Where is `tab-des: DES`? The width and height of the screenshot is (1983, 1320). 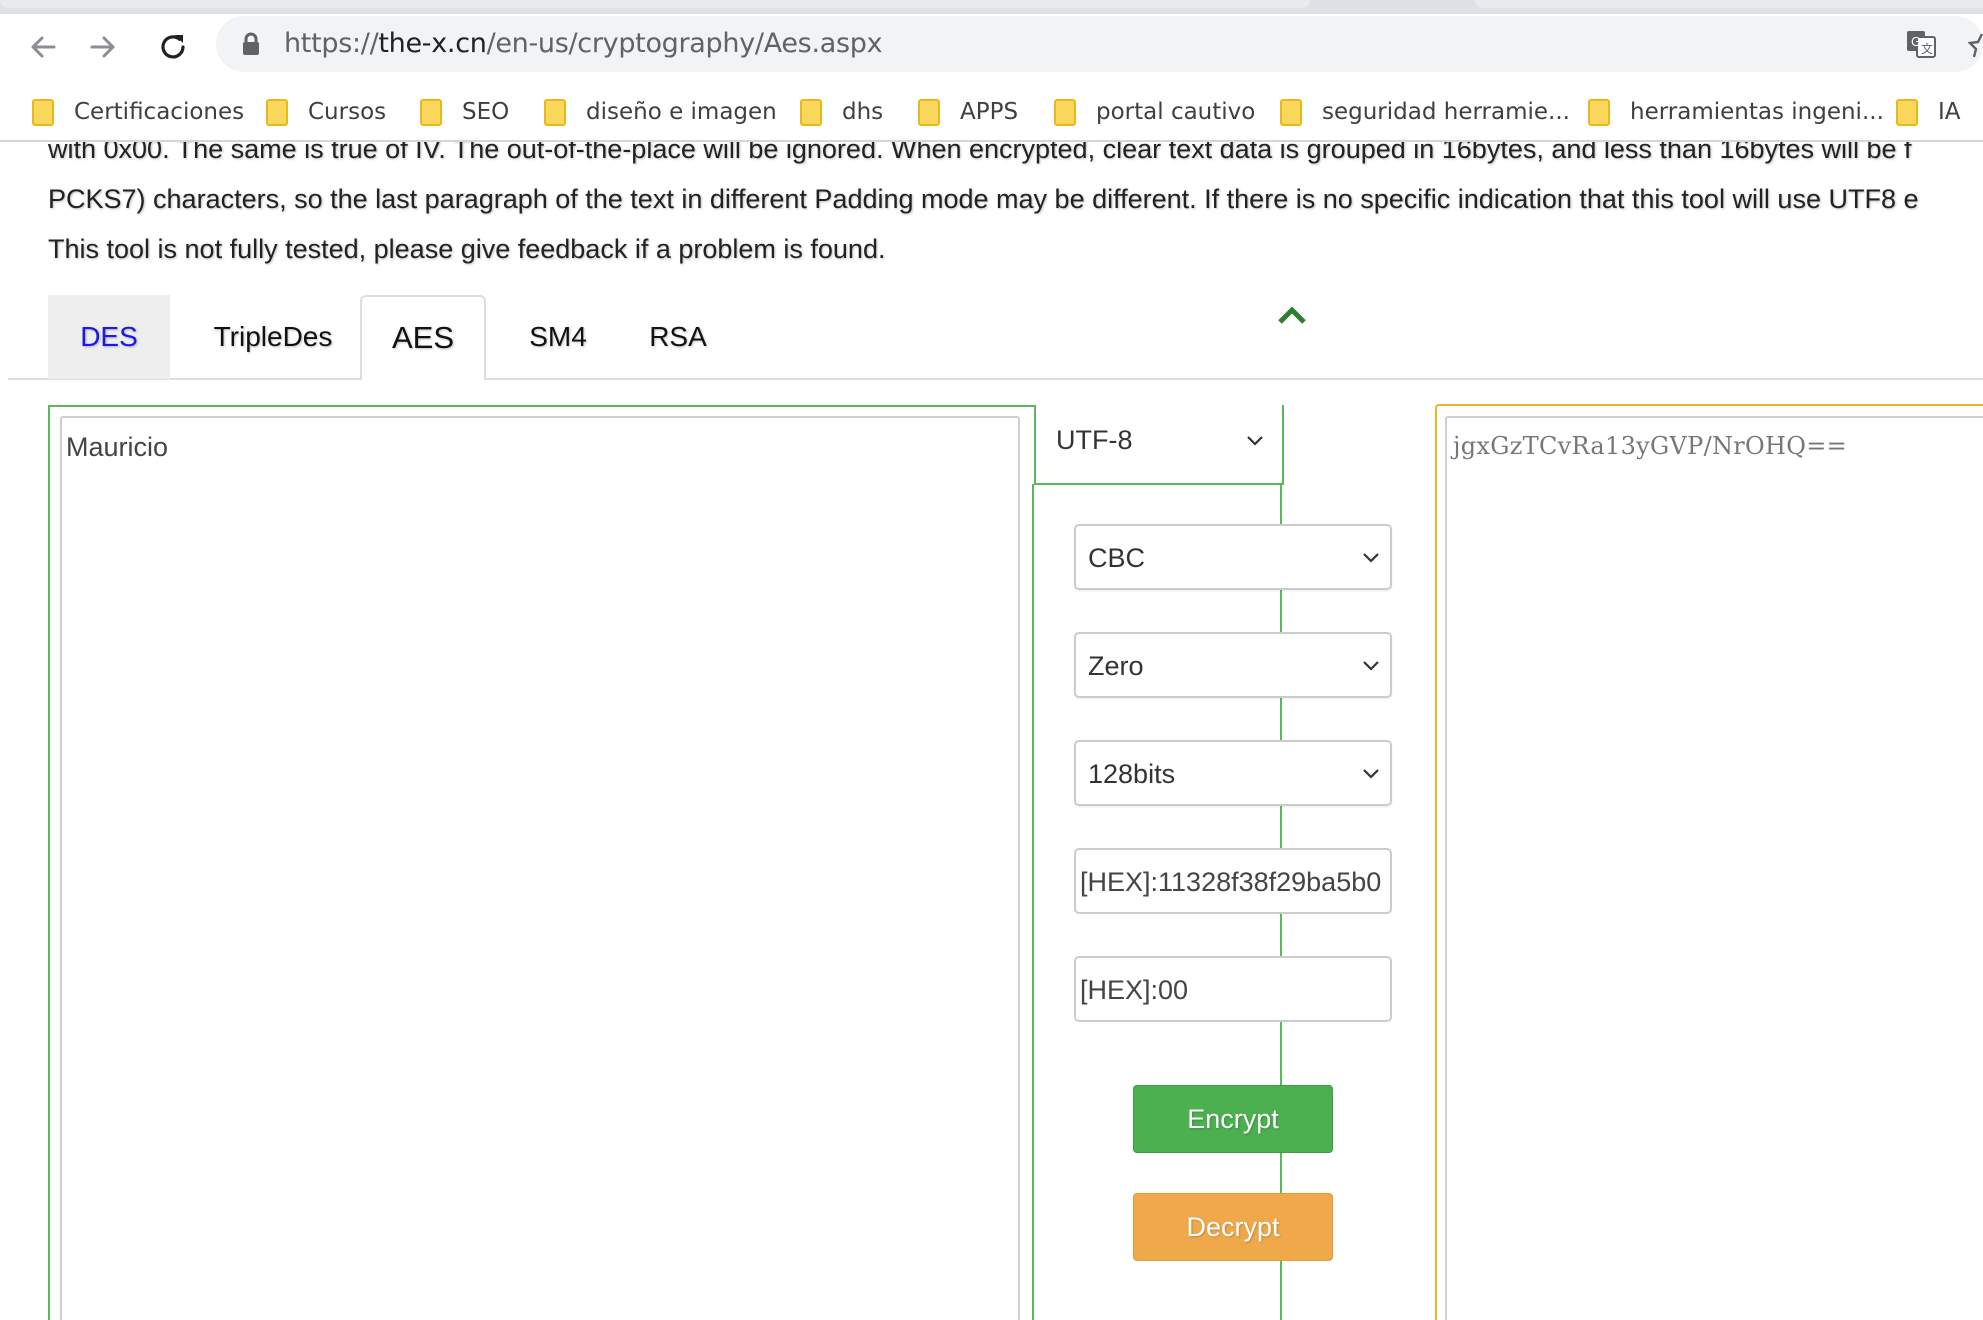
tab-des: DES is located at coordinates (109, 337).